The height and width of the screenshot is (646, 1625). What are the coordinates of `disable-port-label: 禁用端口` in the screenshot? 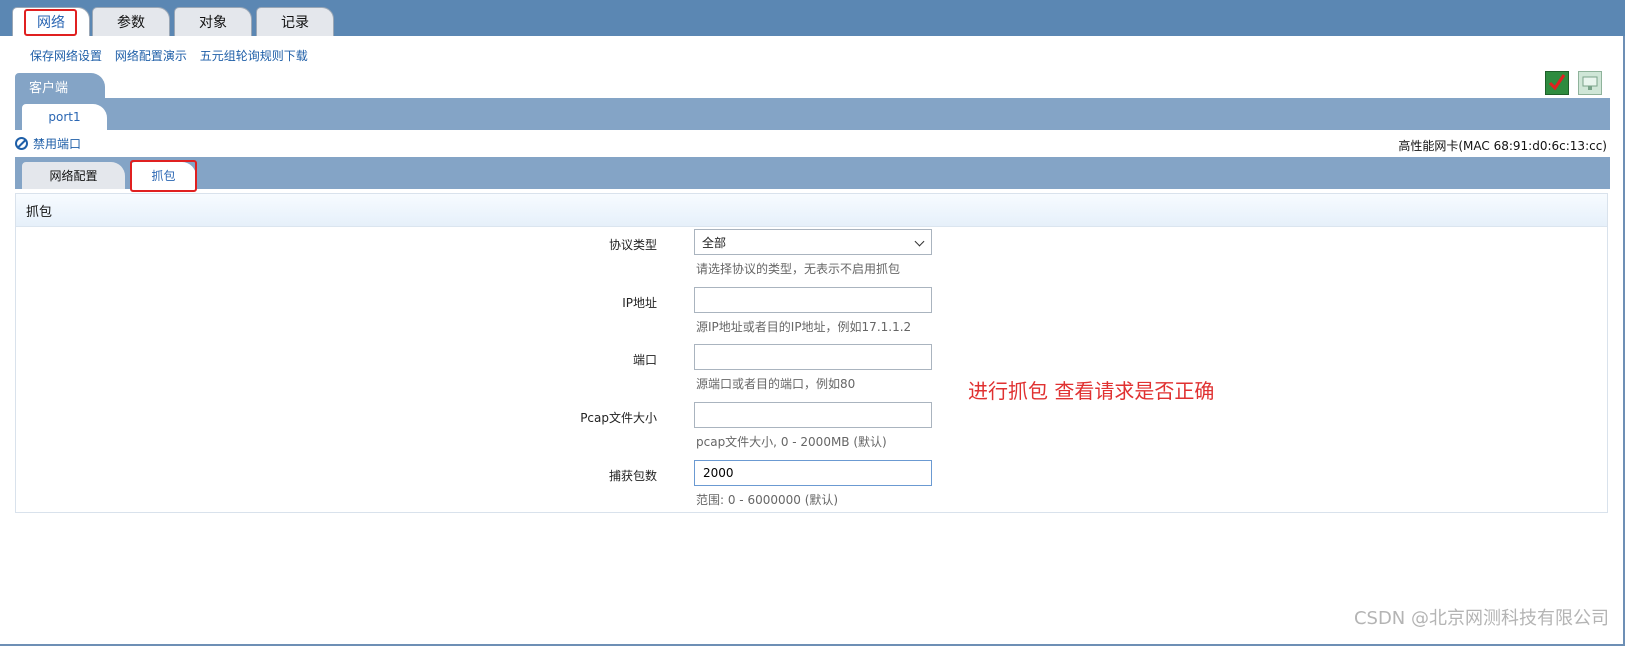 It's located at (57, 144).